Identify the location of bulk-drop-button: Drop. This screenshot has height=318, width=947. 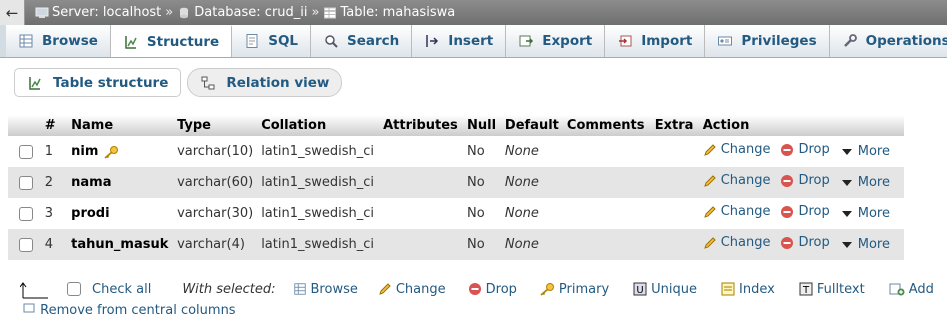
(492, 289).